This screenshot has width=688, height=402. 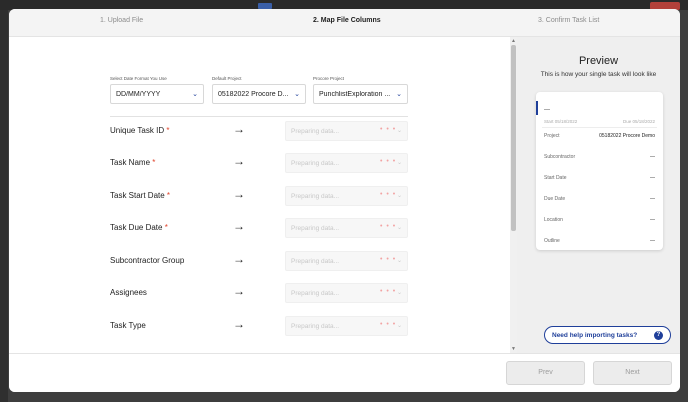 What do you see at coordinates (547, 110) in the screenshot?
I see `task-name-value: —` at bounding box center [547, 110].